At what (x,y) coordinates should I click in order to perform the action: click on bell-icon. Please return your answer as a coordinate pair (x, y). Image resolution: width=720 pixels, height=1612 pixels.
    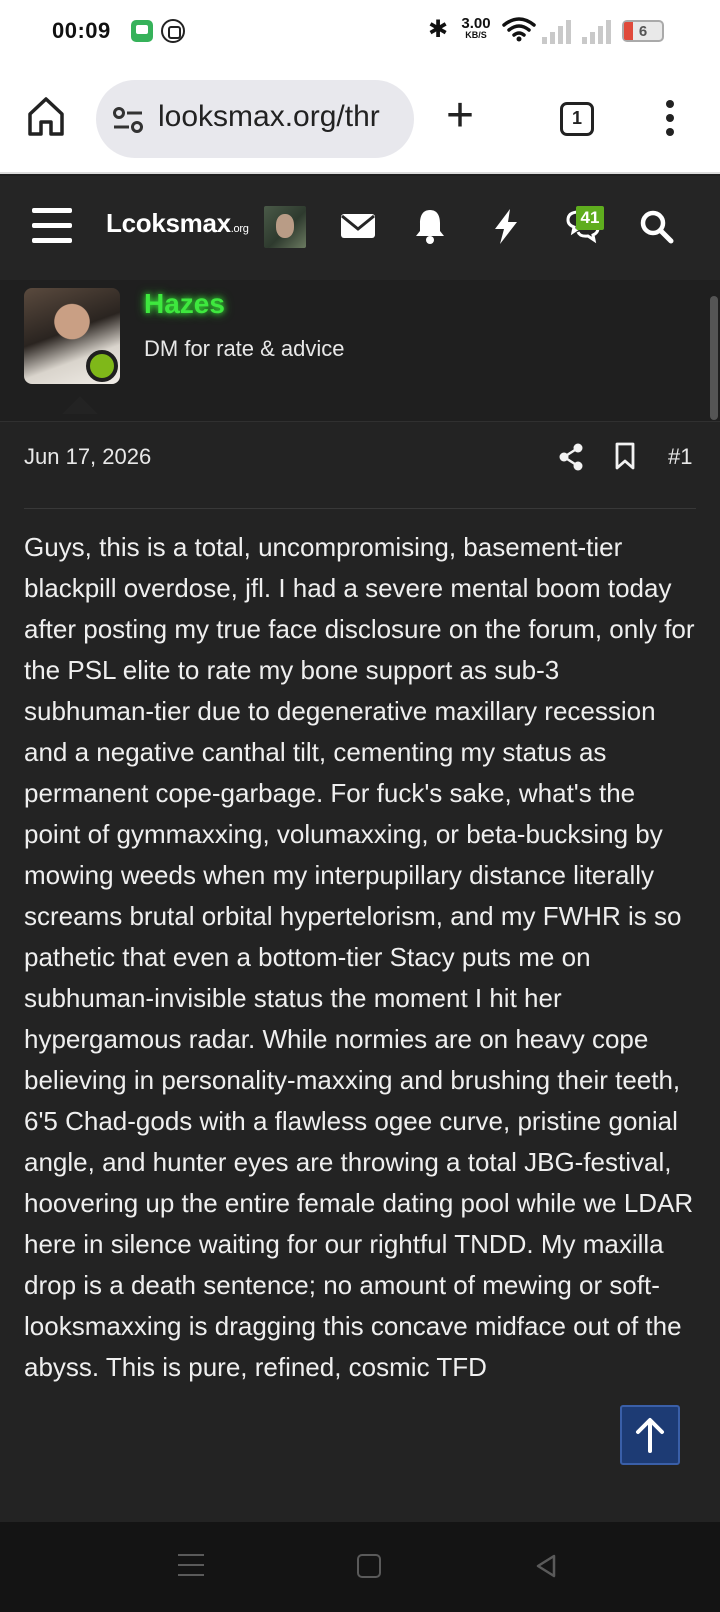
    Looking at the image, I should click on (430, 226).